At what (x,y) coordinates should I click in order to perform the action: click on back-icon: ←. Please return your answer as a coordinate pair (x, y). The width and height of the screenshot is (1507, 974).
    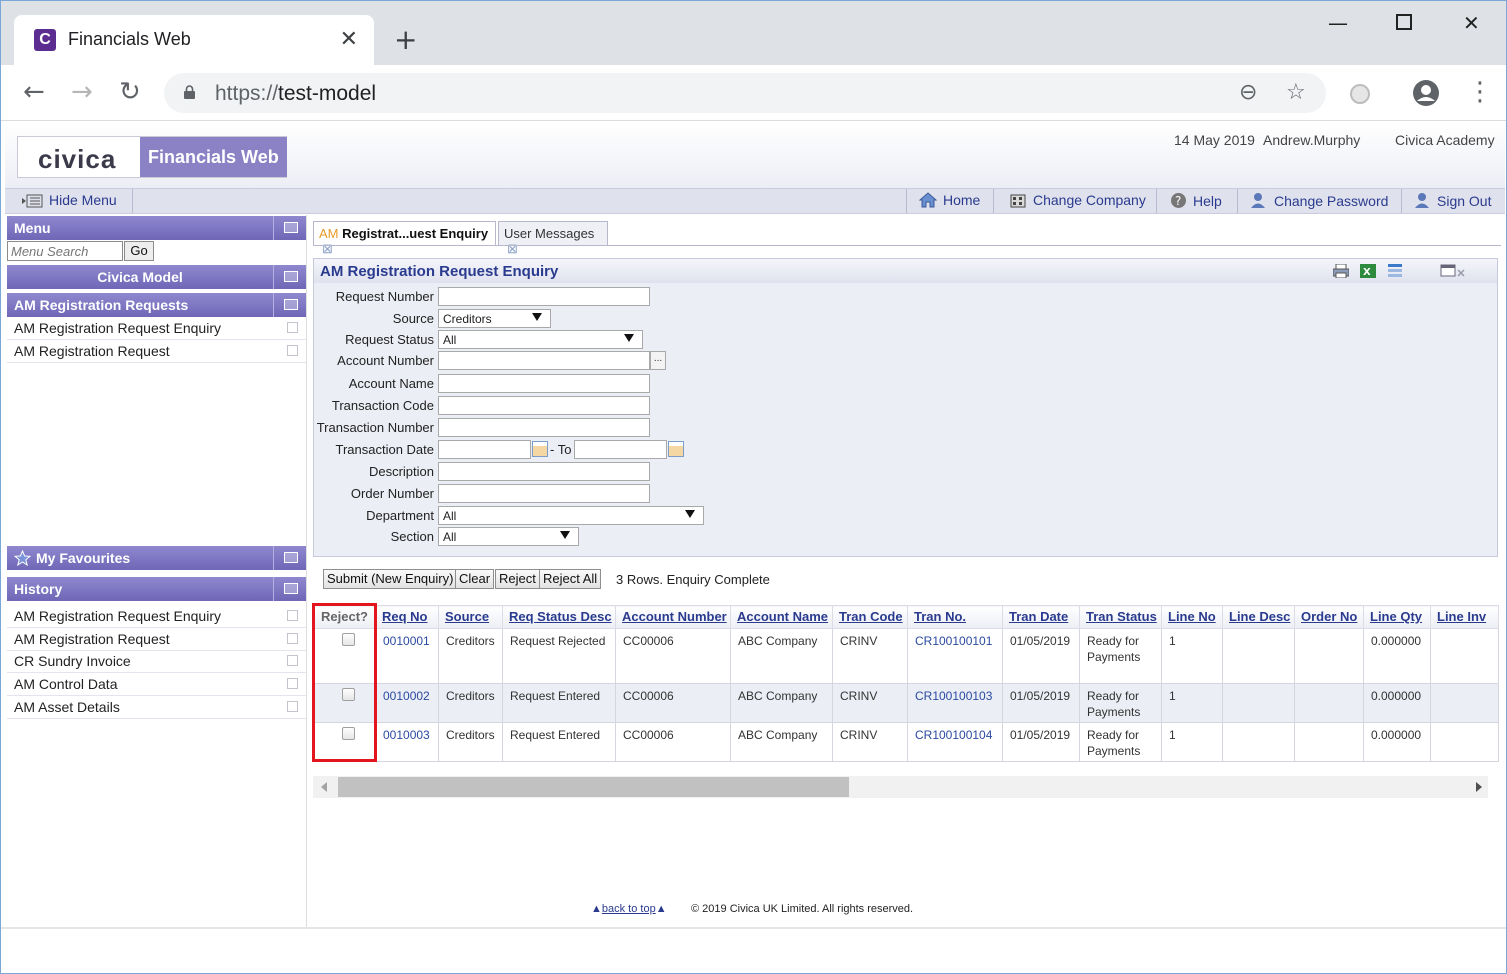
    Looking at the image, I should click on (34, 92).